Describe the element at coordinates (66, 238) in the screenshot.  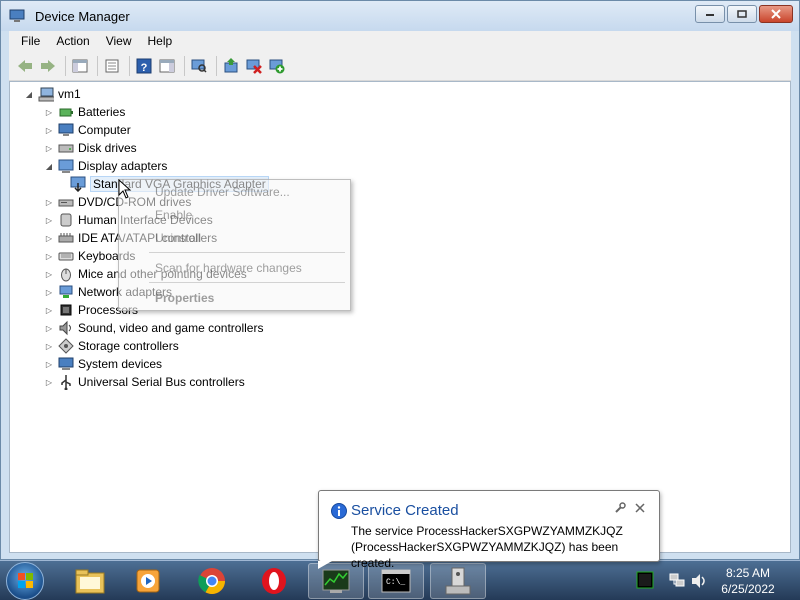
I see `ide-icon` at that location.